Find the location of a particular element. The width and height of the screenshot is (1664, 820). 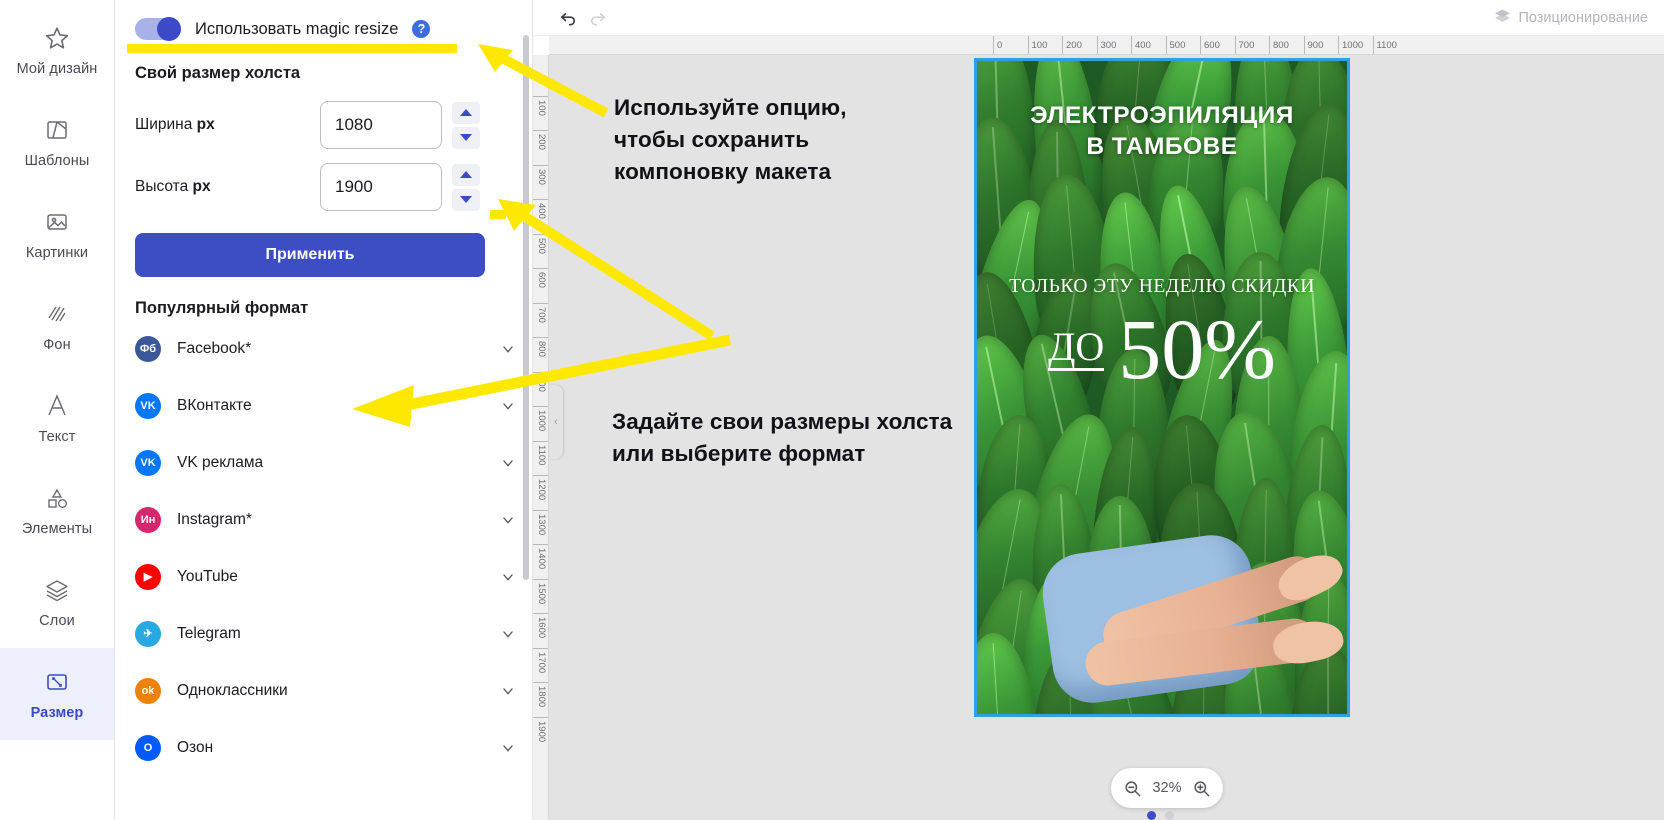

positioning-label: Позиционирование is located at coordinates (1583, 18).